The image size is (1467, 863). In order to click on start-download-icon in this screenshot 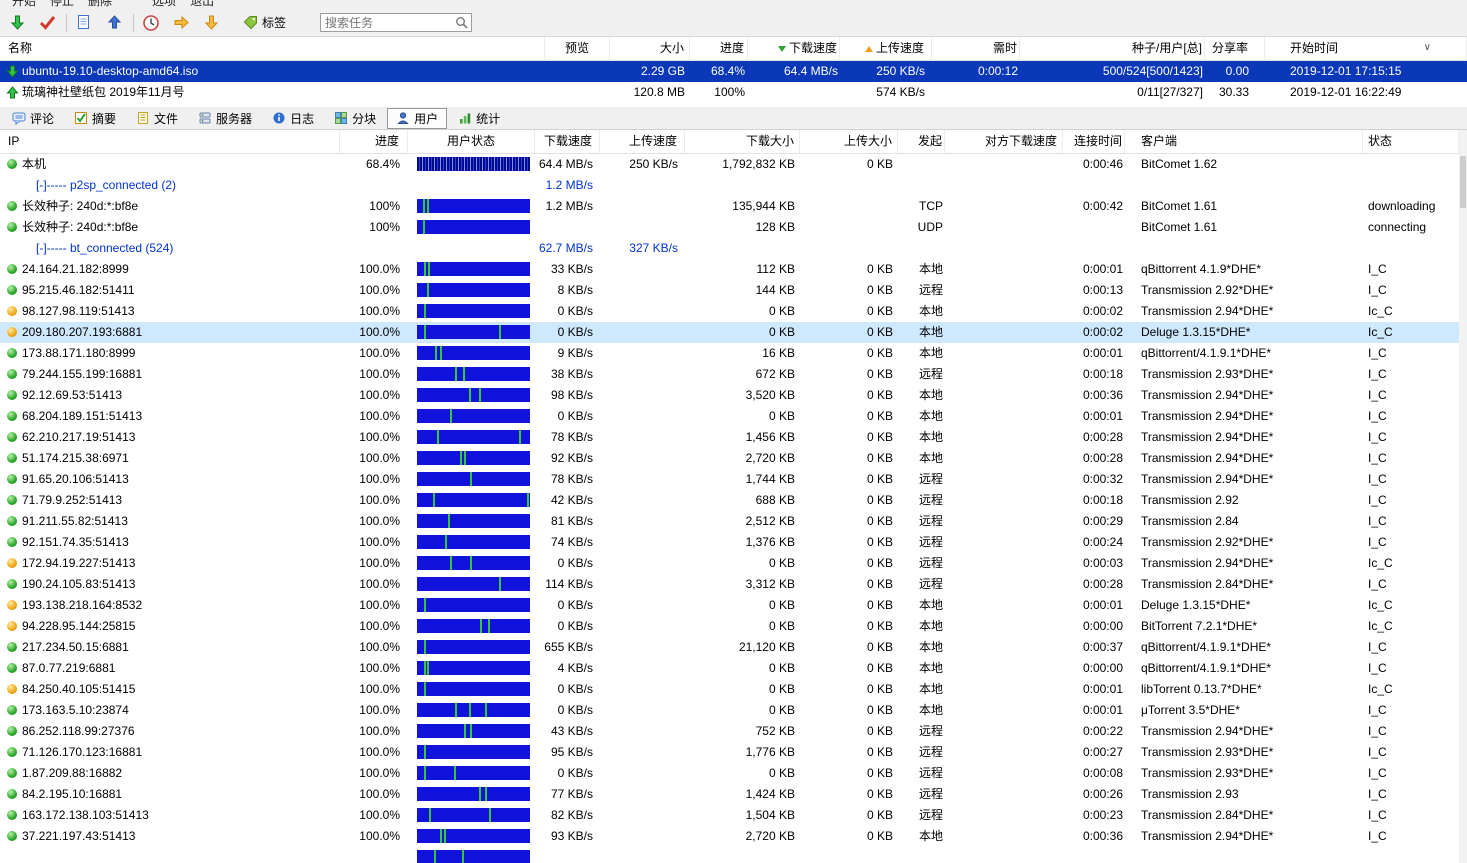, I will do `click(17, 23)`.